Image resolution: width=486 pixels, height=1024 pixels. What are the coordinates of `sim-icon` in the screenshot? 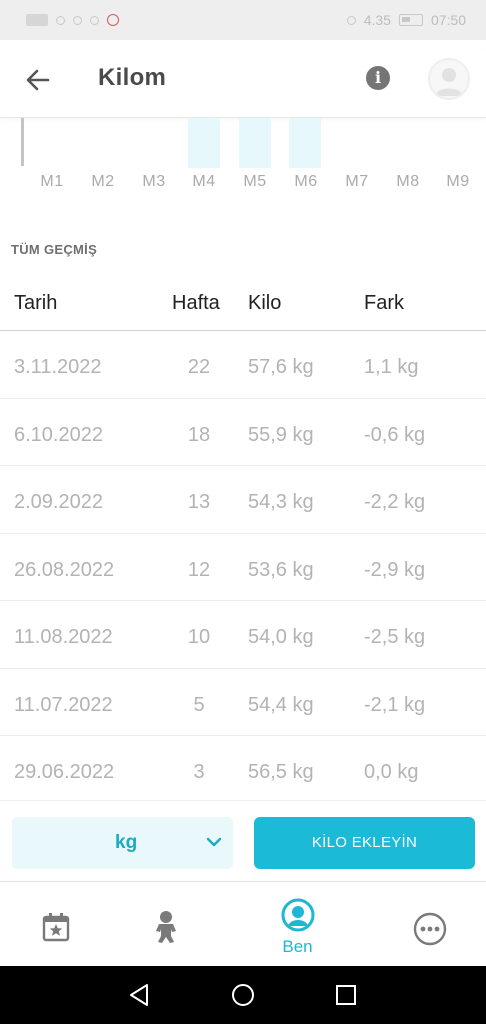 It's located at (37, 20).